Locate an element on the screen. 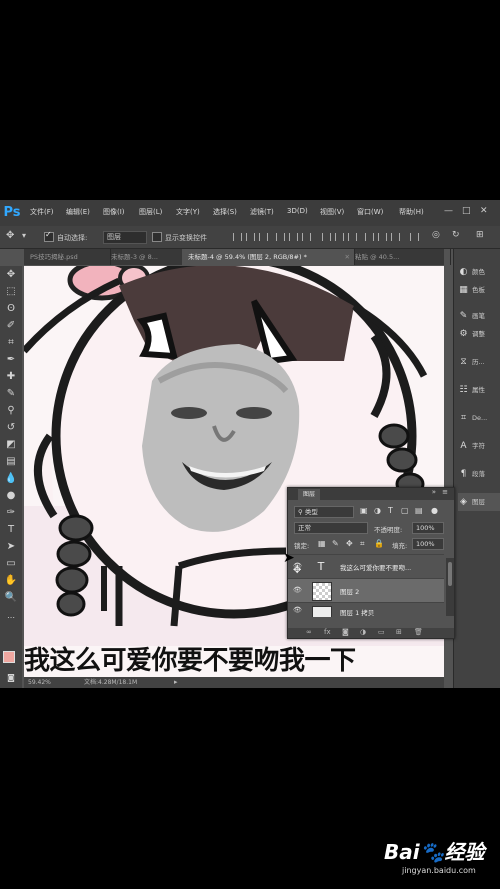 The image size is (500, 889). auto-select-checkbox is located at coordinates (49, 236).